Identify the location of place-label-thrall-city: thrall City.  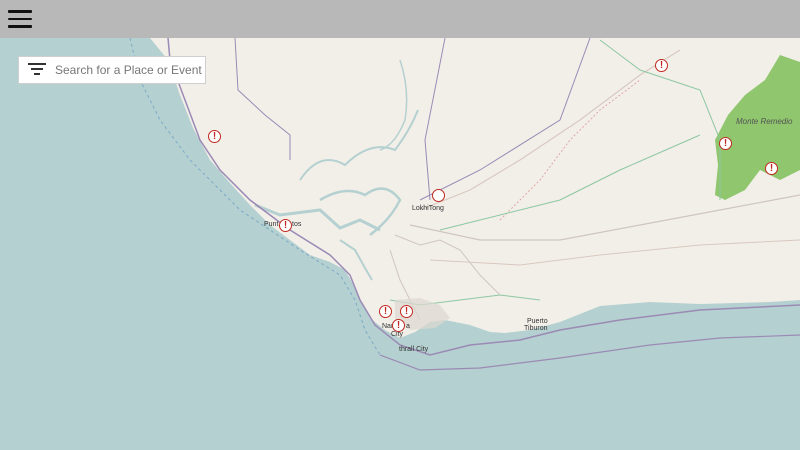
(414, 349).